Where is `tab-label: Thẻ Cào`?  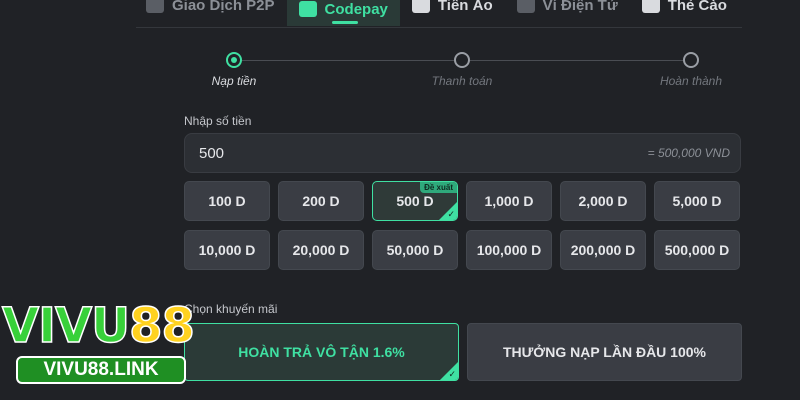
tab-label: Thẻ Cào is located at coordinates (697, 7).